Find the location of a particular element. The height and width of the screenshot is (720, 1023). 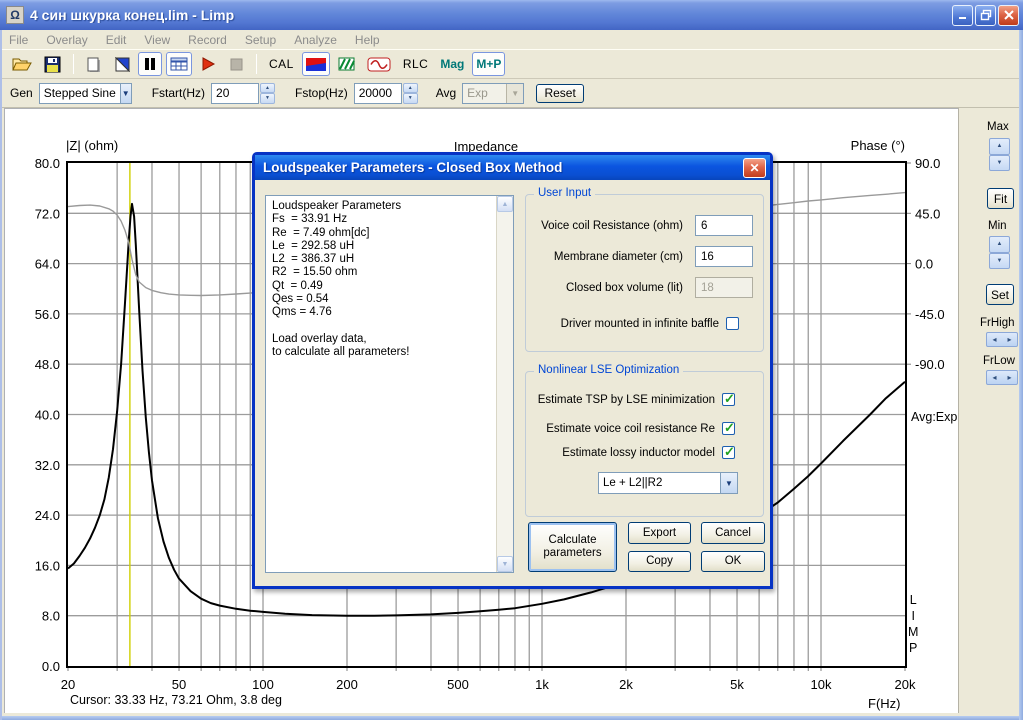

open-file-button is located at coordinates (22, 64).